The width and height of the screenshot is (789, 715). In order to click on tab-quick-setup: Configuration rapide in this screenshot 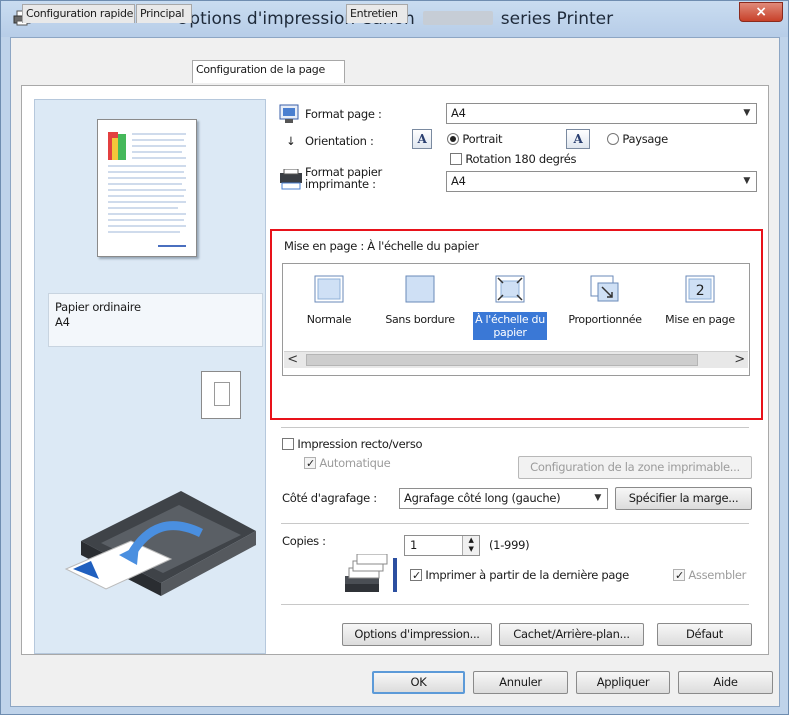, I will do `click(78, 13)`.